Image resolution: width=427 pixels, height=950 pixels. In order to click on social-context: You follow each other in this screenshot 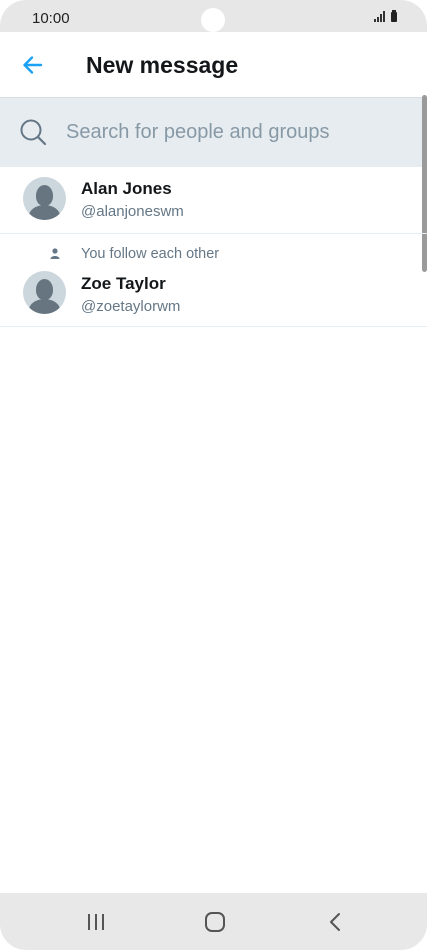, I will do `click(213, 254)`.